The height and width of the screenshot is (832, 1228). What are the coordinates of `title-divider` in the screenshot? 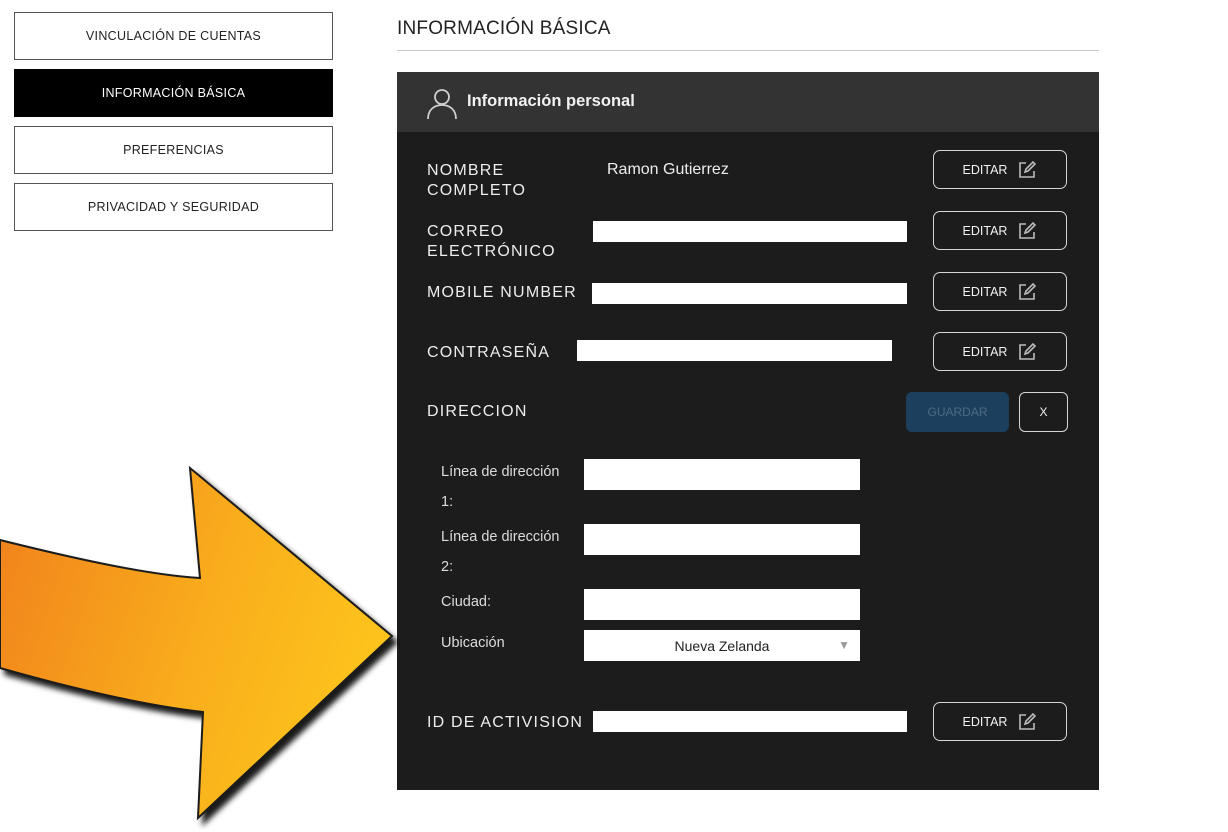 It's located at (748, 50).